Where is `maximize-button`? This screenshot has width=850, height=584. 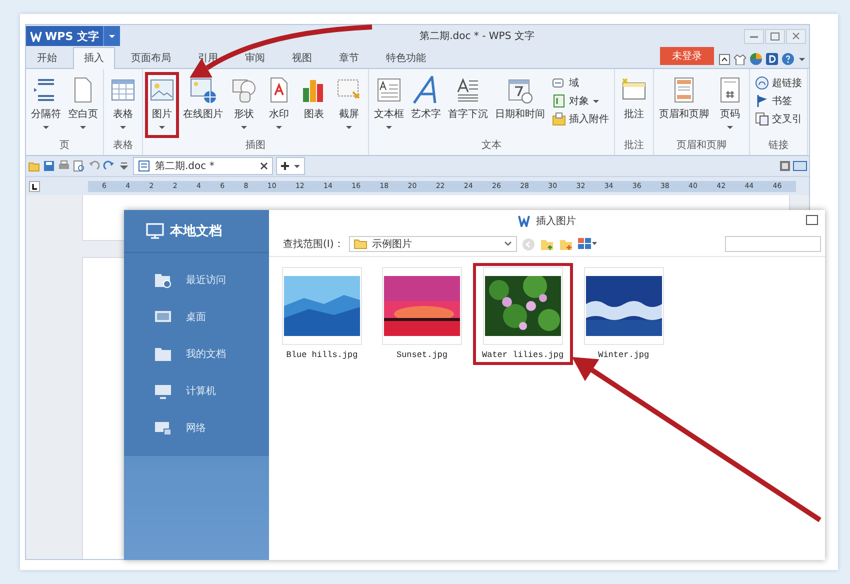 maximize-button is located at coordinates (775, 36).